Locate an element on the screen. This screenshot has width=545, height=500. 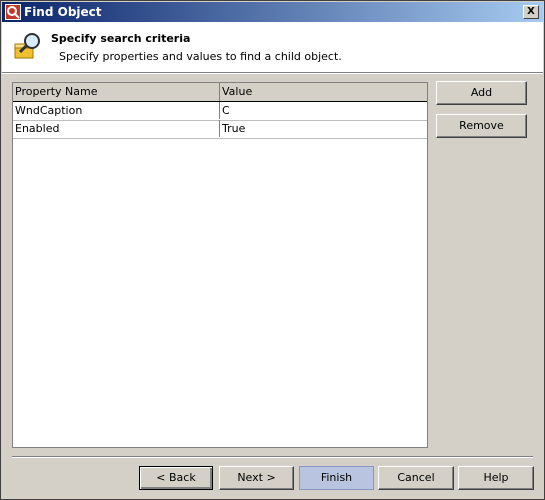
property-cell: WndCaption is located at coordinates (116, 110).